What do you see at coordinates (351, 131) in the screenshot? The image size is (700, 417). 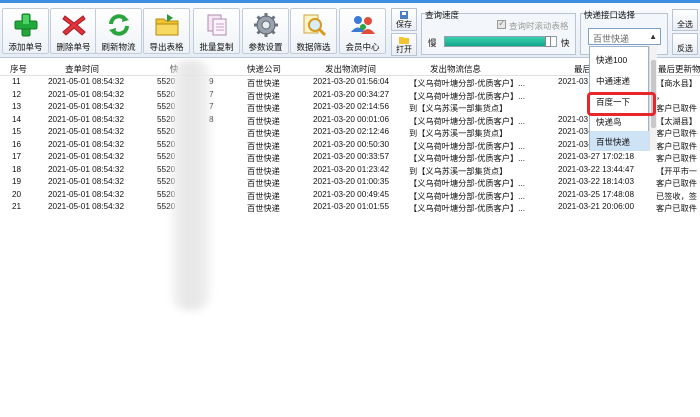 I see `cell-ship-time: 2021-03-20 02:12:46` at bounding box center [351, 131].